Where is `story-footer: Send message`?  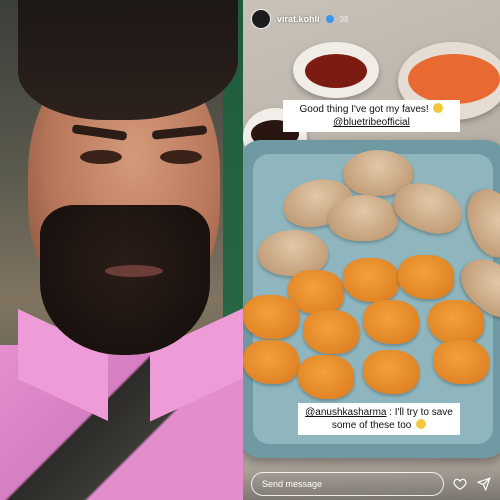
story-footer: Send message is located at coordinates (371, 484).